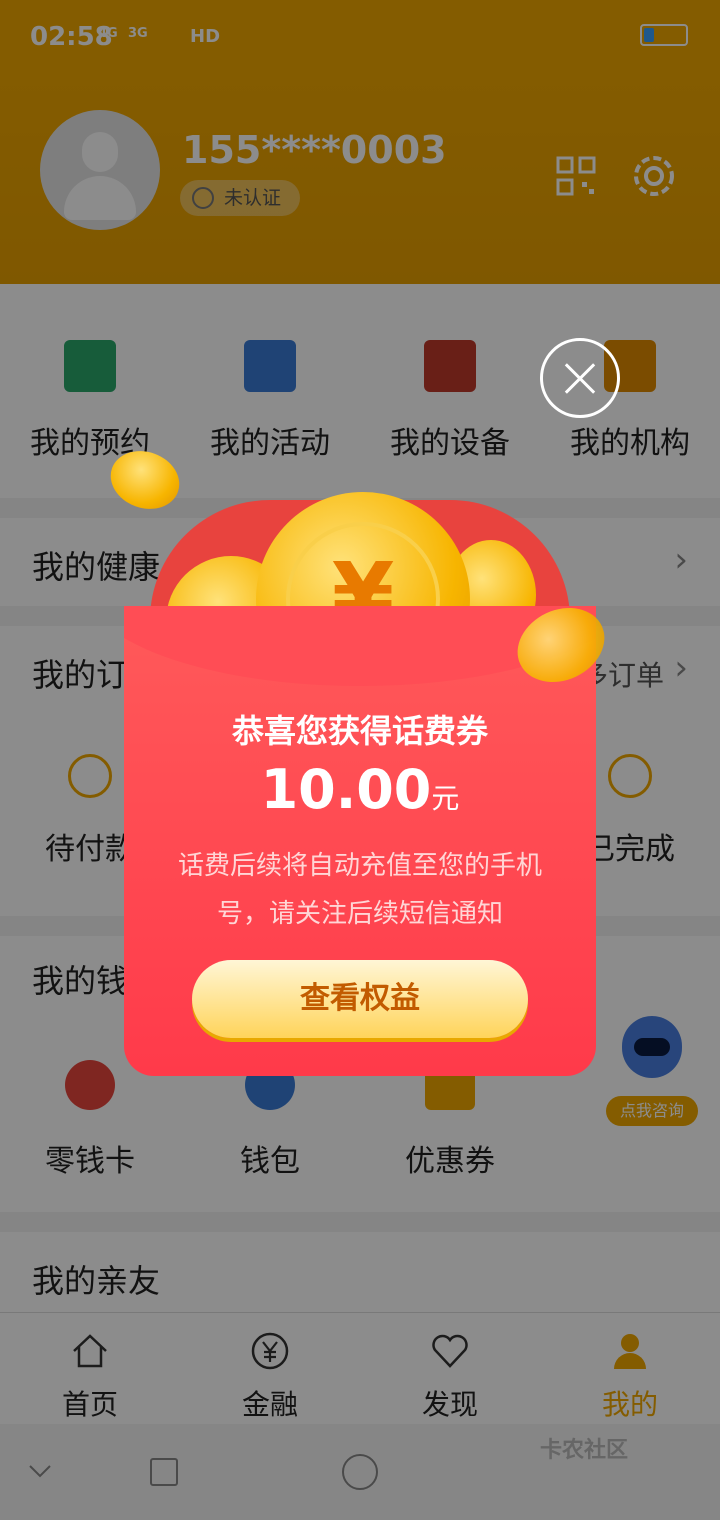 The image size is (720, 1520). I want to click on watermark-logo: 卡农社区, so click(584, 1450).